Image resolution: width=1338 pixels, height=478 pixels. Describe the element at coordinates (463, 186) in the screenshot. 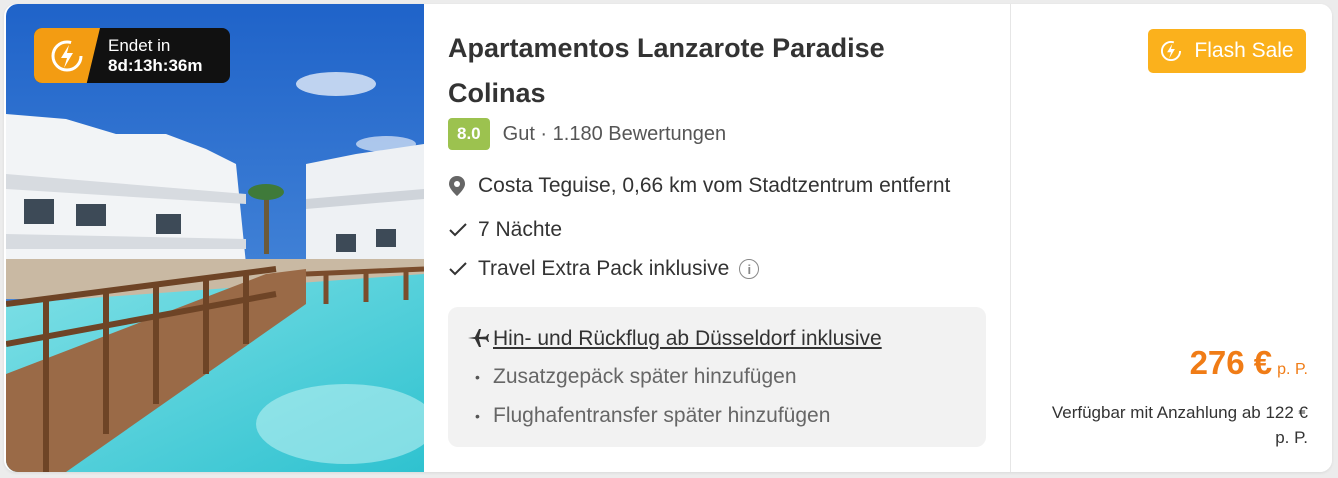

I see `location-pin-icon` at that location.